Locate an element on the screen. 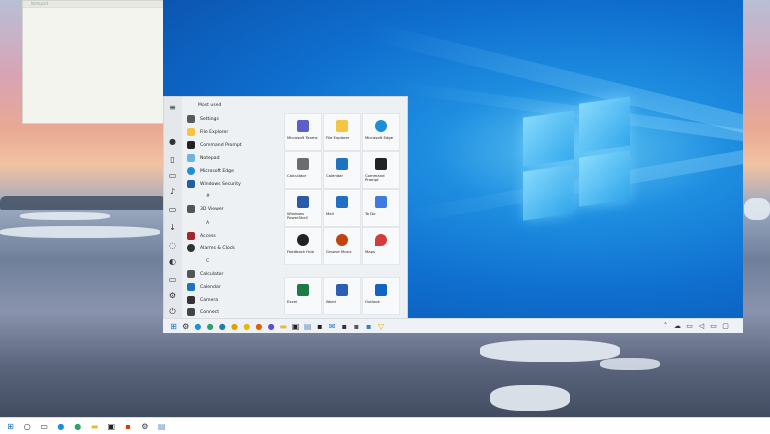 The width and height of the screenshot is (770, 434). chrome-icon: ● is located at coordinates (234, 326).